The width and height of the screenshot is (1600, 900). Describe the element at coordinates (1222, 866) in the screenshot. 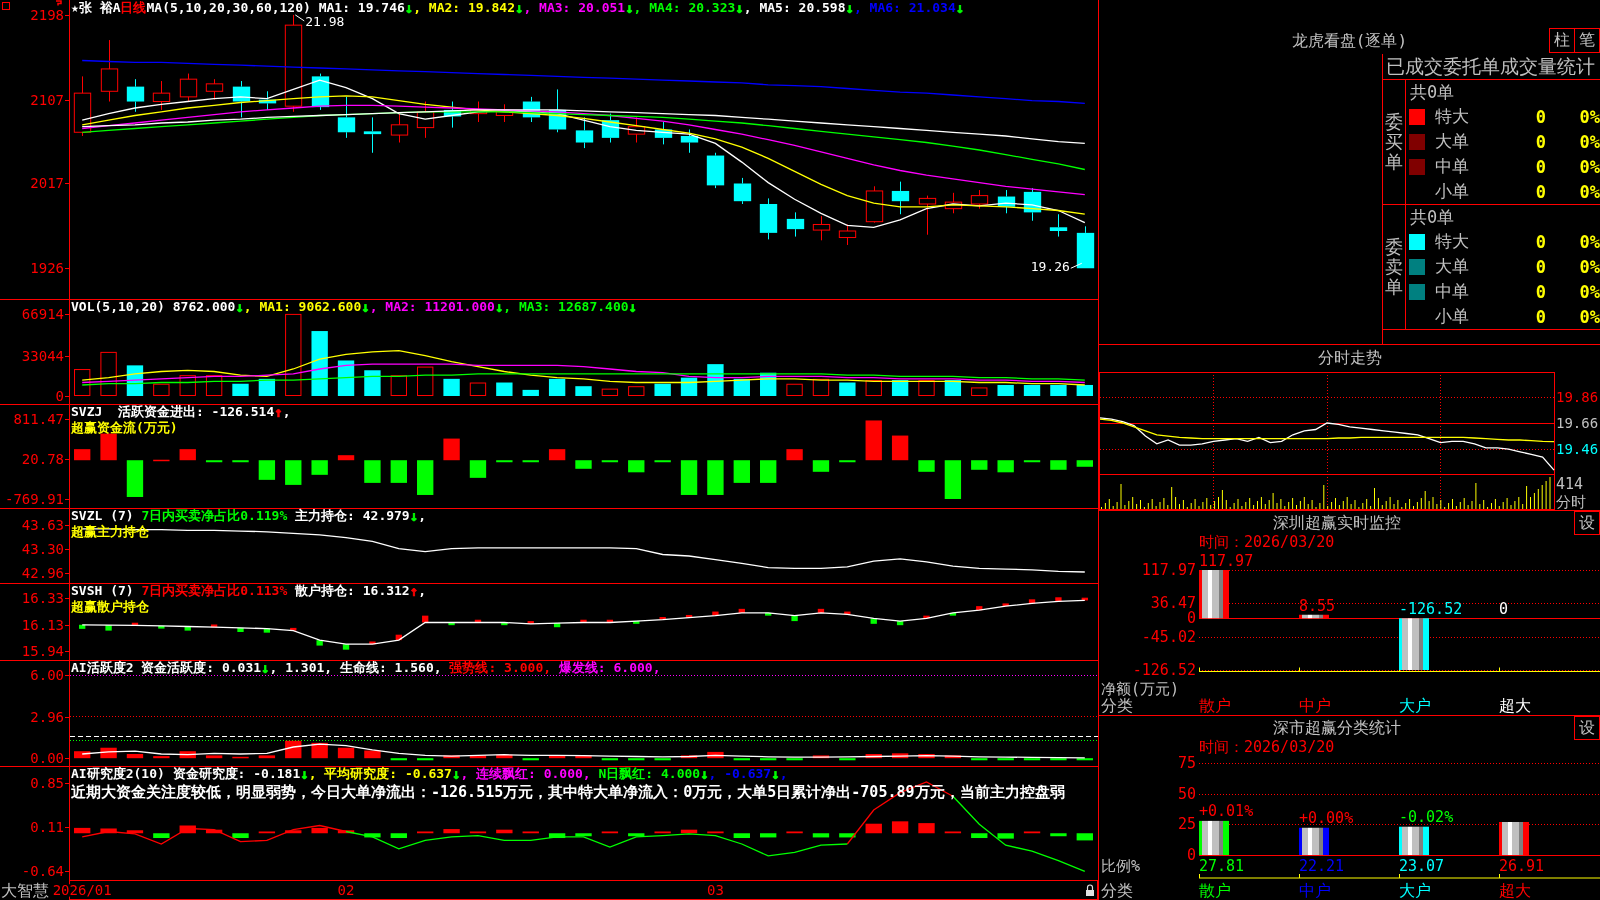

I see `bar-value-label: 27.81` at that location.